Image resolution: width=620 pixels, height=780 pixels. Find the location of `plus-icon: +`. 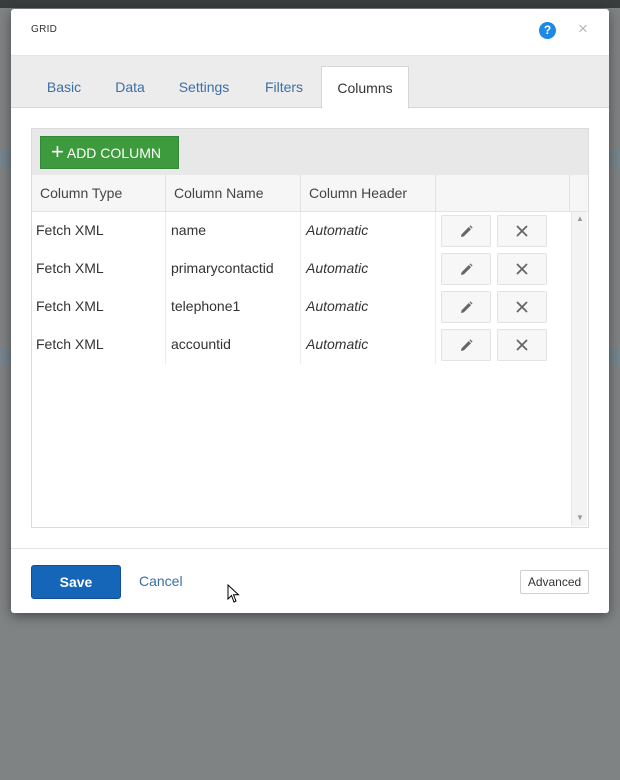

plus-icon: + is located at coordinates (57, 151).